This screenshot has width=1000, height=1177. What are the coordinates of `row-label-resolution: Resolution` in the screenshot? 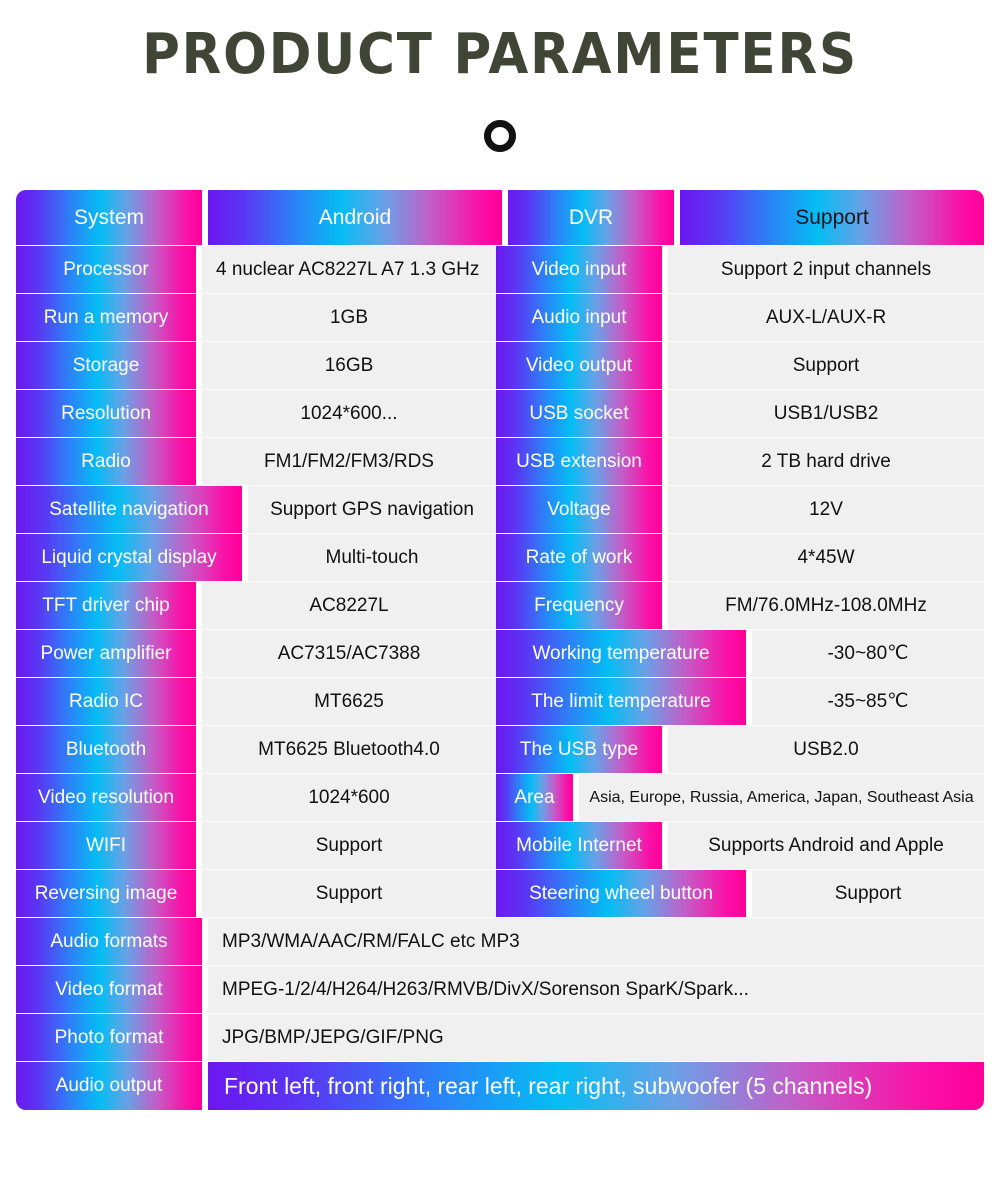 It's located at (106, 413).